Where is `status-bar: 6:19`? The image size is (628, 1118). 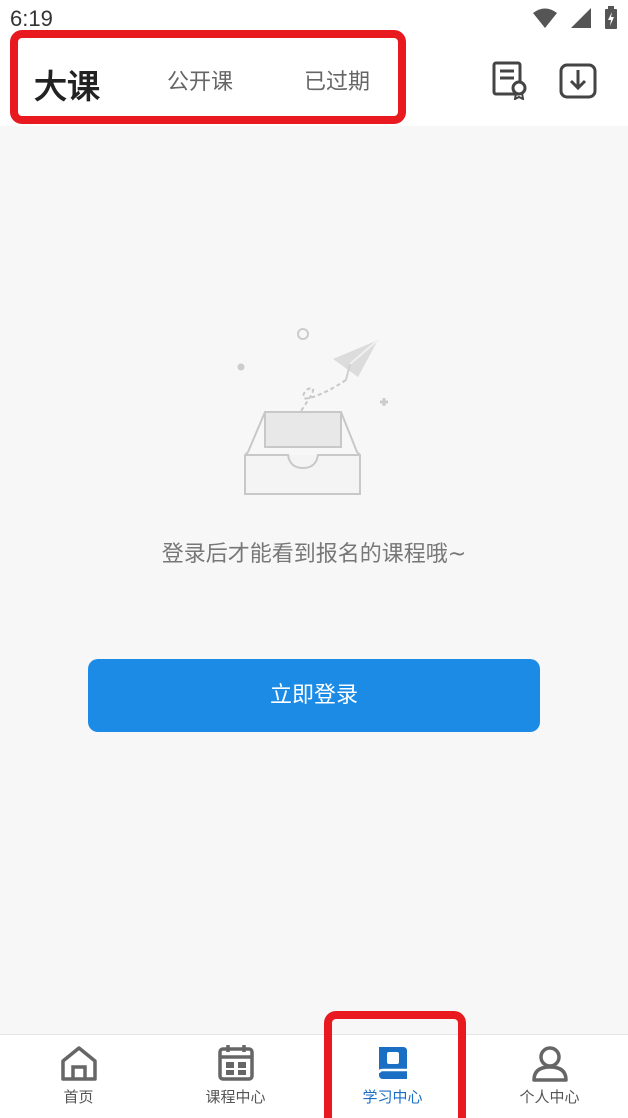
status-bar: 6:19 is located at coordinates (314, 17).